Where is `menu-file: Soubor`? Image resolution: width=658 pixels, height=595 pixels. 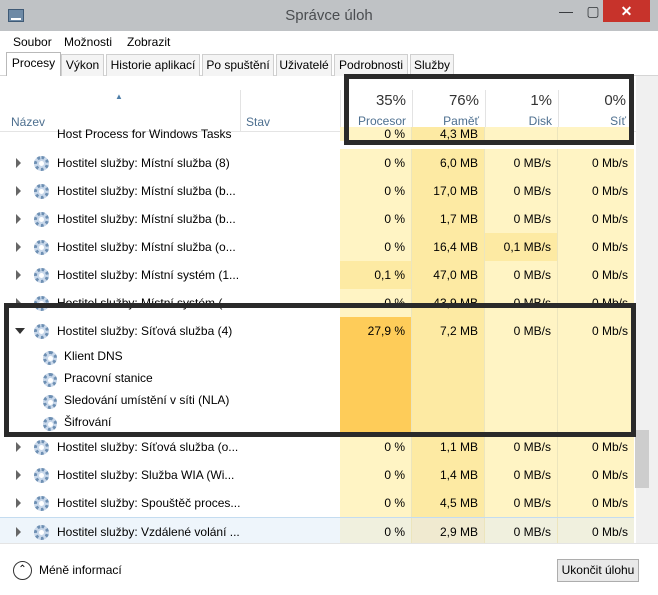 menu-file: Soubor is located at coordinates (32, 42).